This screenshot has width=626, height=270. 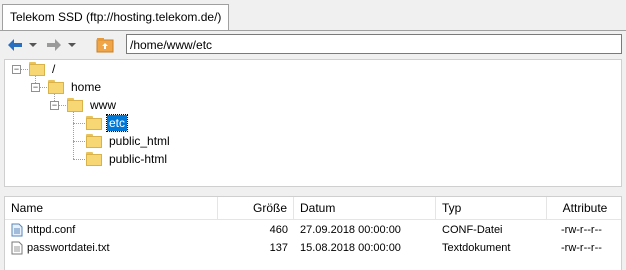 I want to click on parent-folder-icon, so click(x=105, y=45).